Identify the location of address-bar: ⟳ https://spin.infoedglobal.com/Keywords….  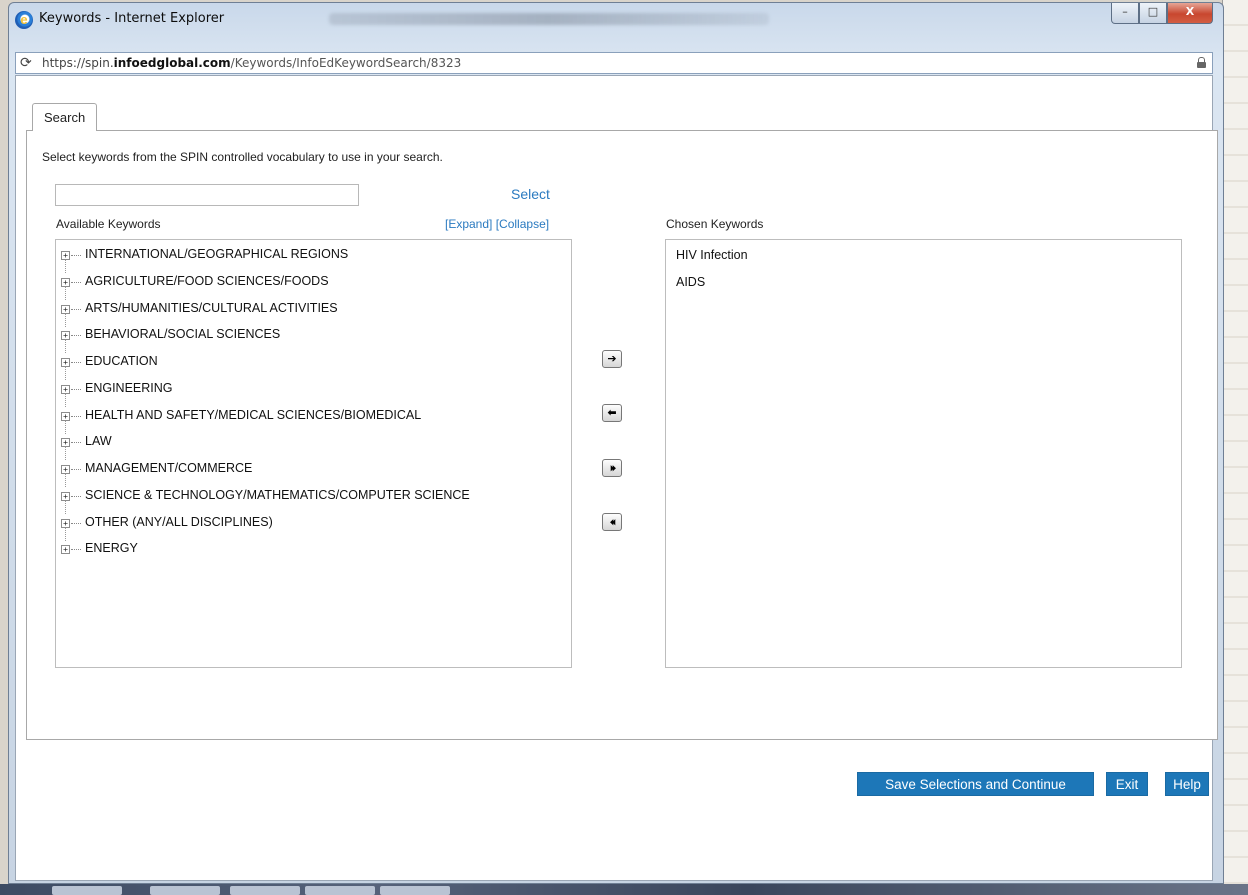
(614, 63).